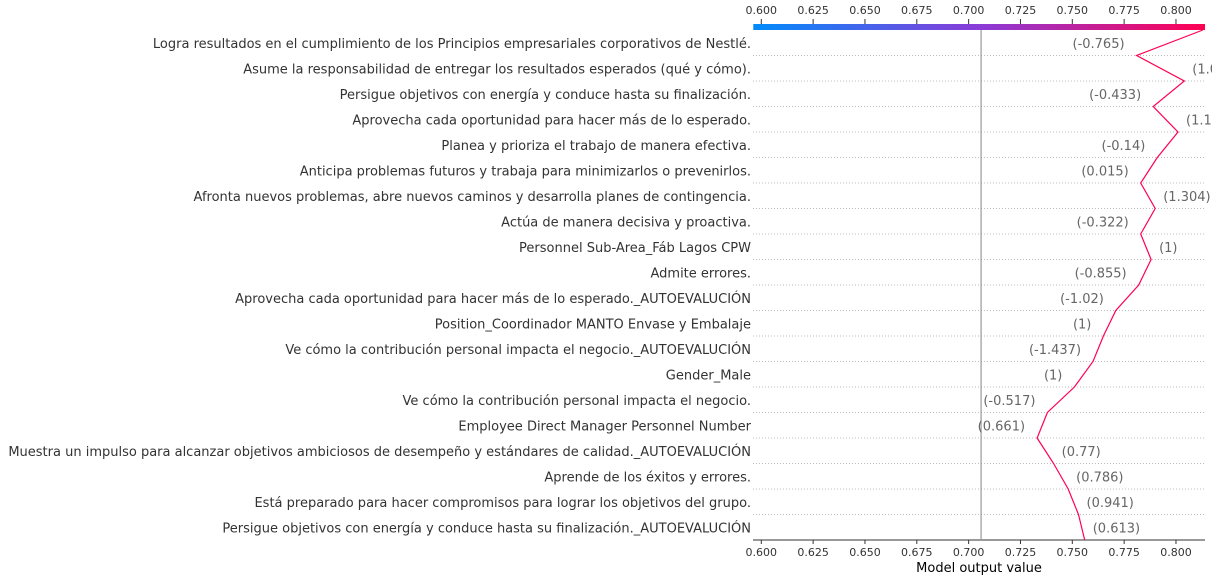 This screenshot has width=1212, height=581. What do you see at coordinates (1115, 95) in the screenshot?
I see `feature-value-label: (-0.433)` at bounding box center [1115, 95].